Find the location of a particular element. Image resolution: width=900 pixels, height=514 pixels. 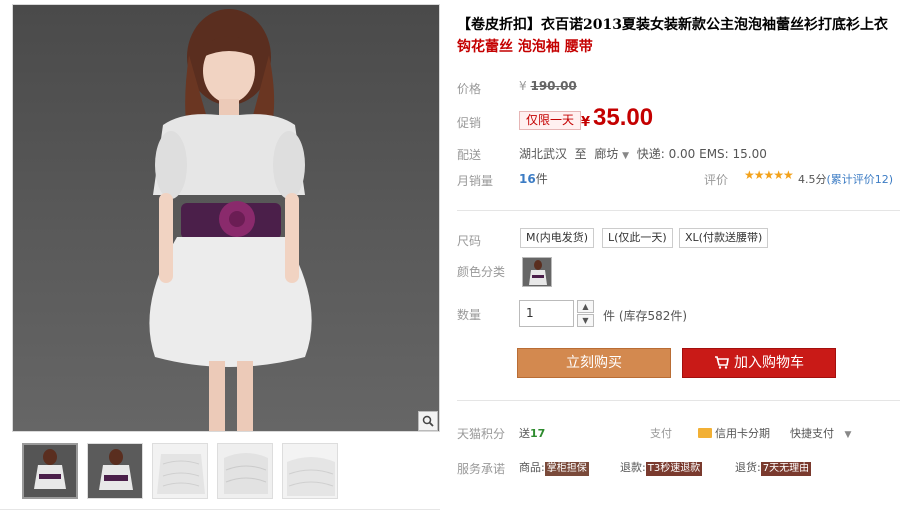

add-to-cart-button: 加入购物车 is located at coordinates (759, 363).